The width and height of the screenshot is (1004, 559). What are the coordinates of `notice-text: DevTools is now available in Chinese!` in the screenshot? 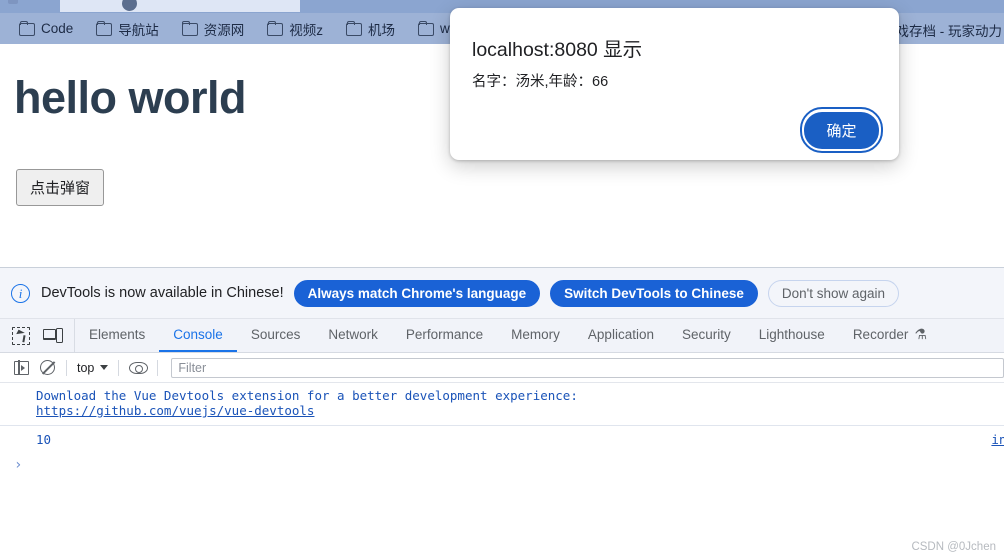 It's located at (162, 293).